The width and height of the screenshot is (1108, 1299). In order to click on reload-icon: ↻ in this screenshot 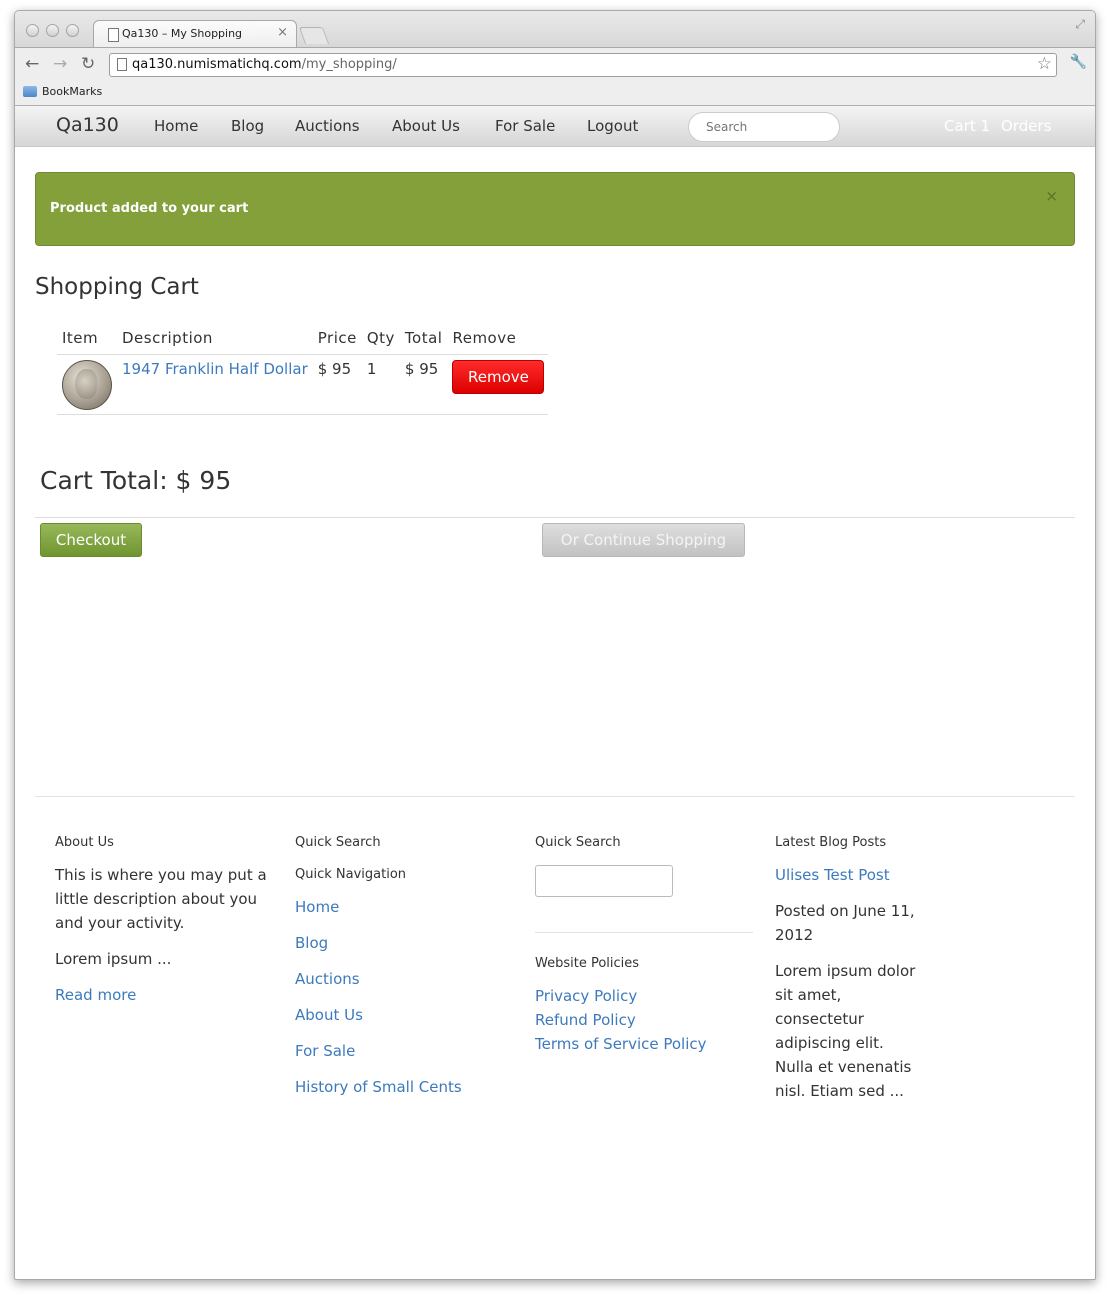, I will do `click(88, 64)`.